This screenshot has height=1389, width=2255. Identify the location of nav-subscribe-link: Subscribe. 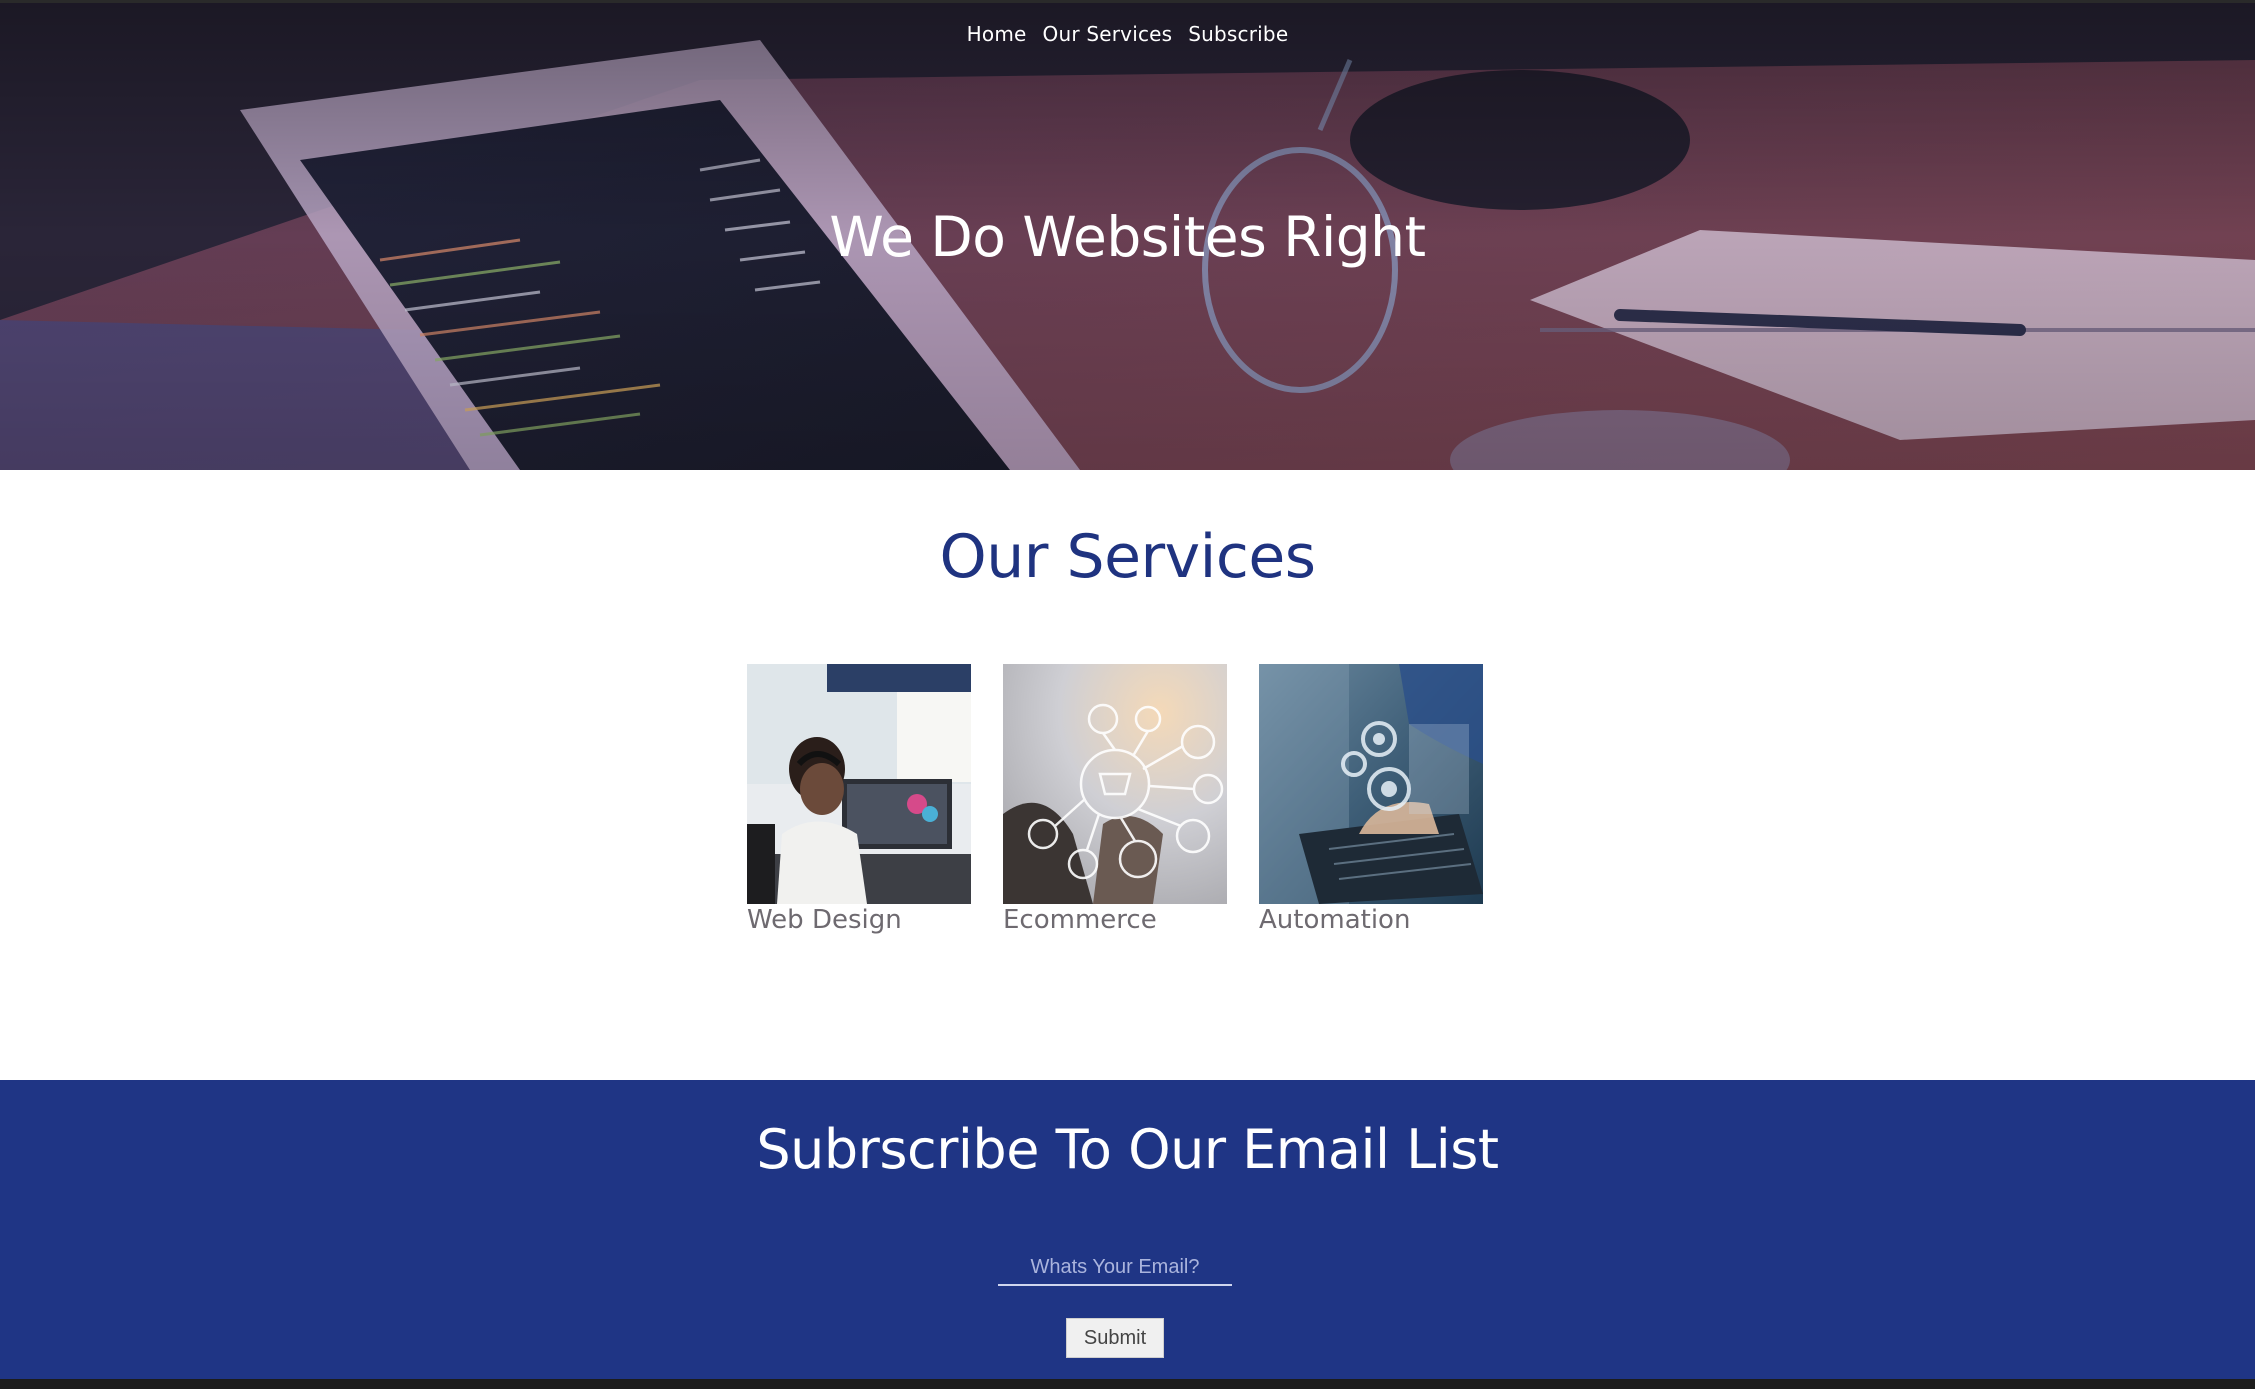
(1238, 34).